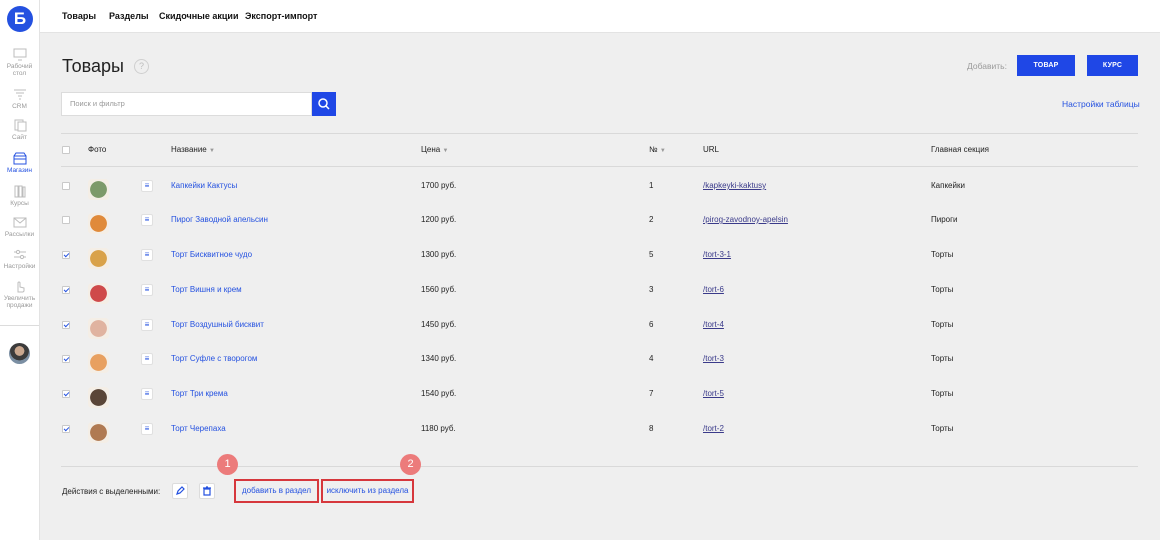 The image size is (1160, 540). Describe the element at coordinates (281, 16) in the screenshot. I see `topnav-export-import: Экспорт-импорт` at that location.